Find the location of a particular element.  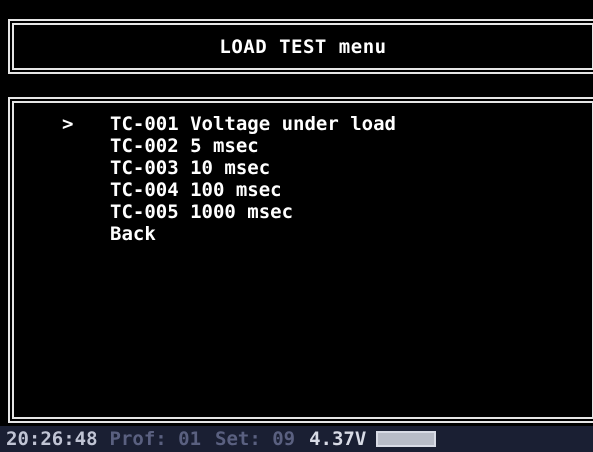

status-profile: Prof: 01 is located at coordinates (155, 439).